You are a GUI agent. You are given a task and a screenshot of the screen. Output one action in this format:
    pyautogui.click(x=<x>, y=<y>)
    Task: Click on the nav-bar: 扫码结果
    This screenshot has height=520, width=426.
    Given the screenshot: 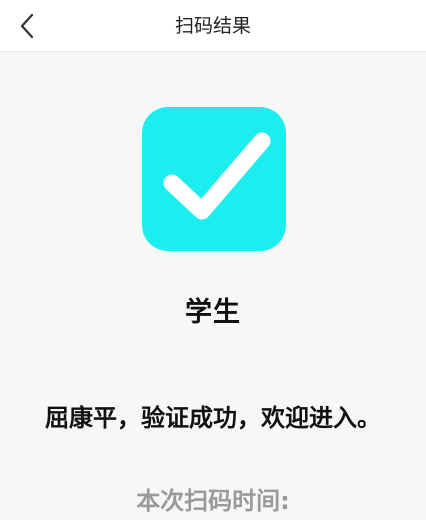 What is the action you would take?
    pyautogui.click(x=213, y=26)
    